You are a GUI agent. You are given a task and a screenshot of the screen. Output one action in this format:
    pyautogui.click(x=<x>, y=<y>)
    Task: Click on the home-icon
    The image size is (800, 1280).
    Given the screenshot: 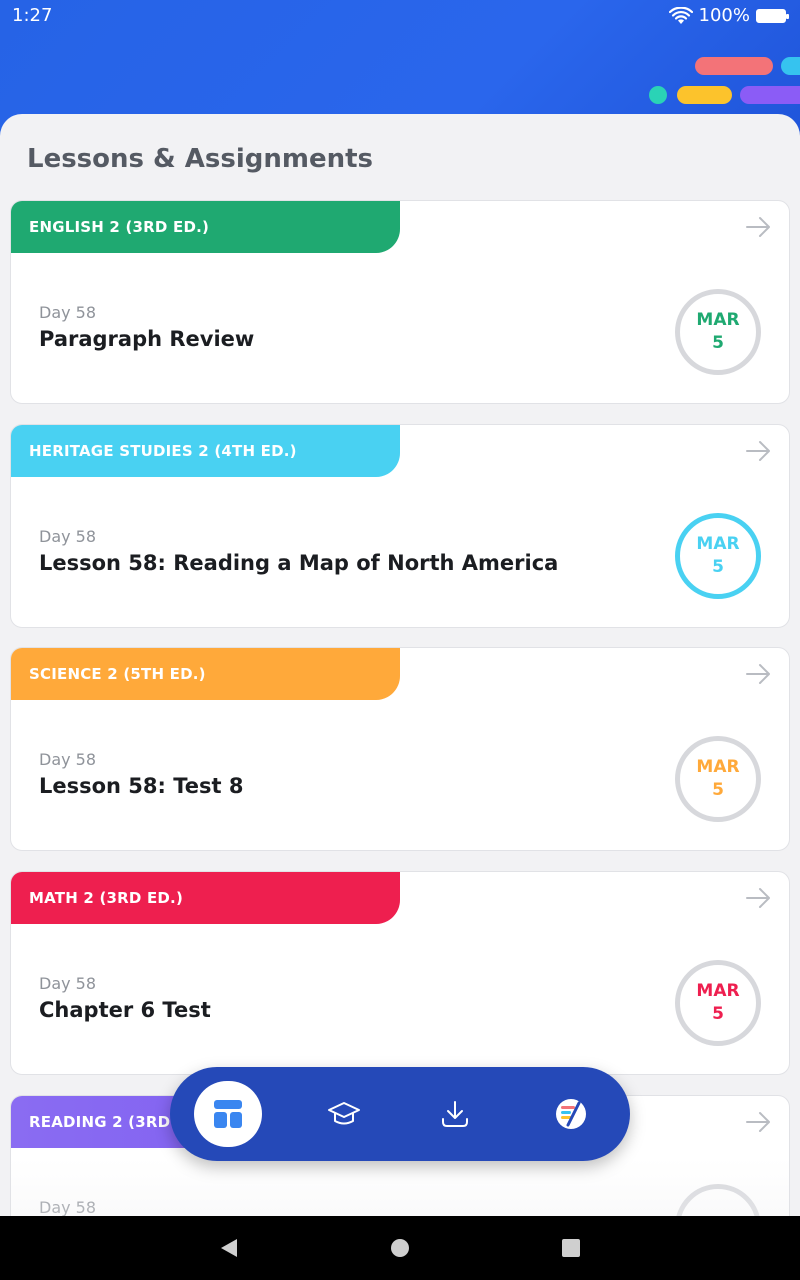 What is the action you would take?
    pyautogui.click(x=400, y=1248)
    